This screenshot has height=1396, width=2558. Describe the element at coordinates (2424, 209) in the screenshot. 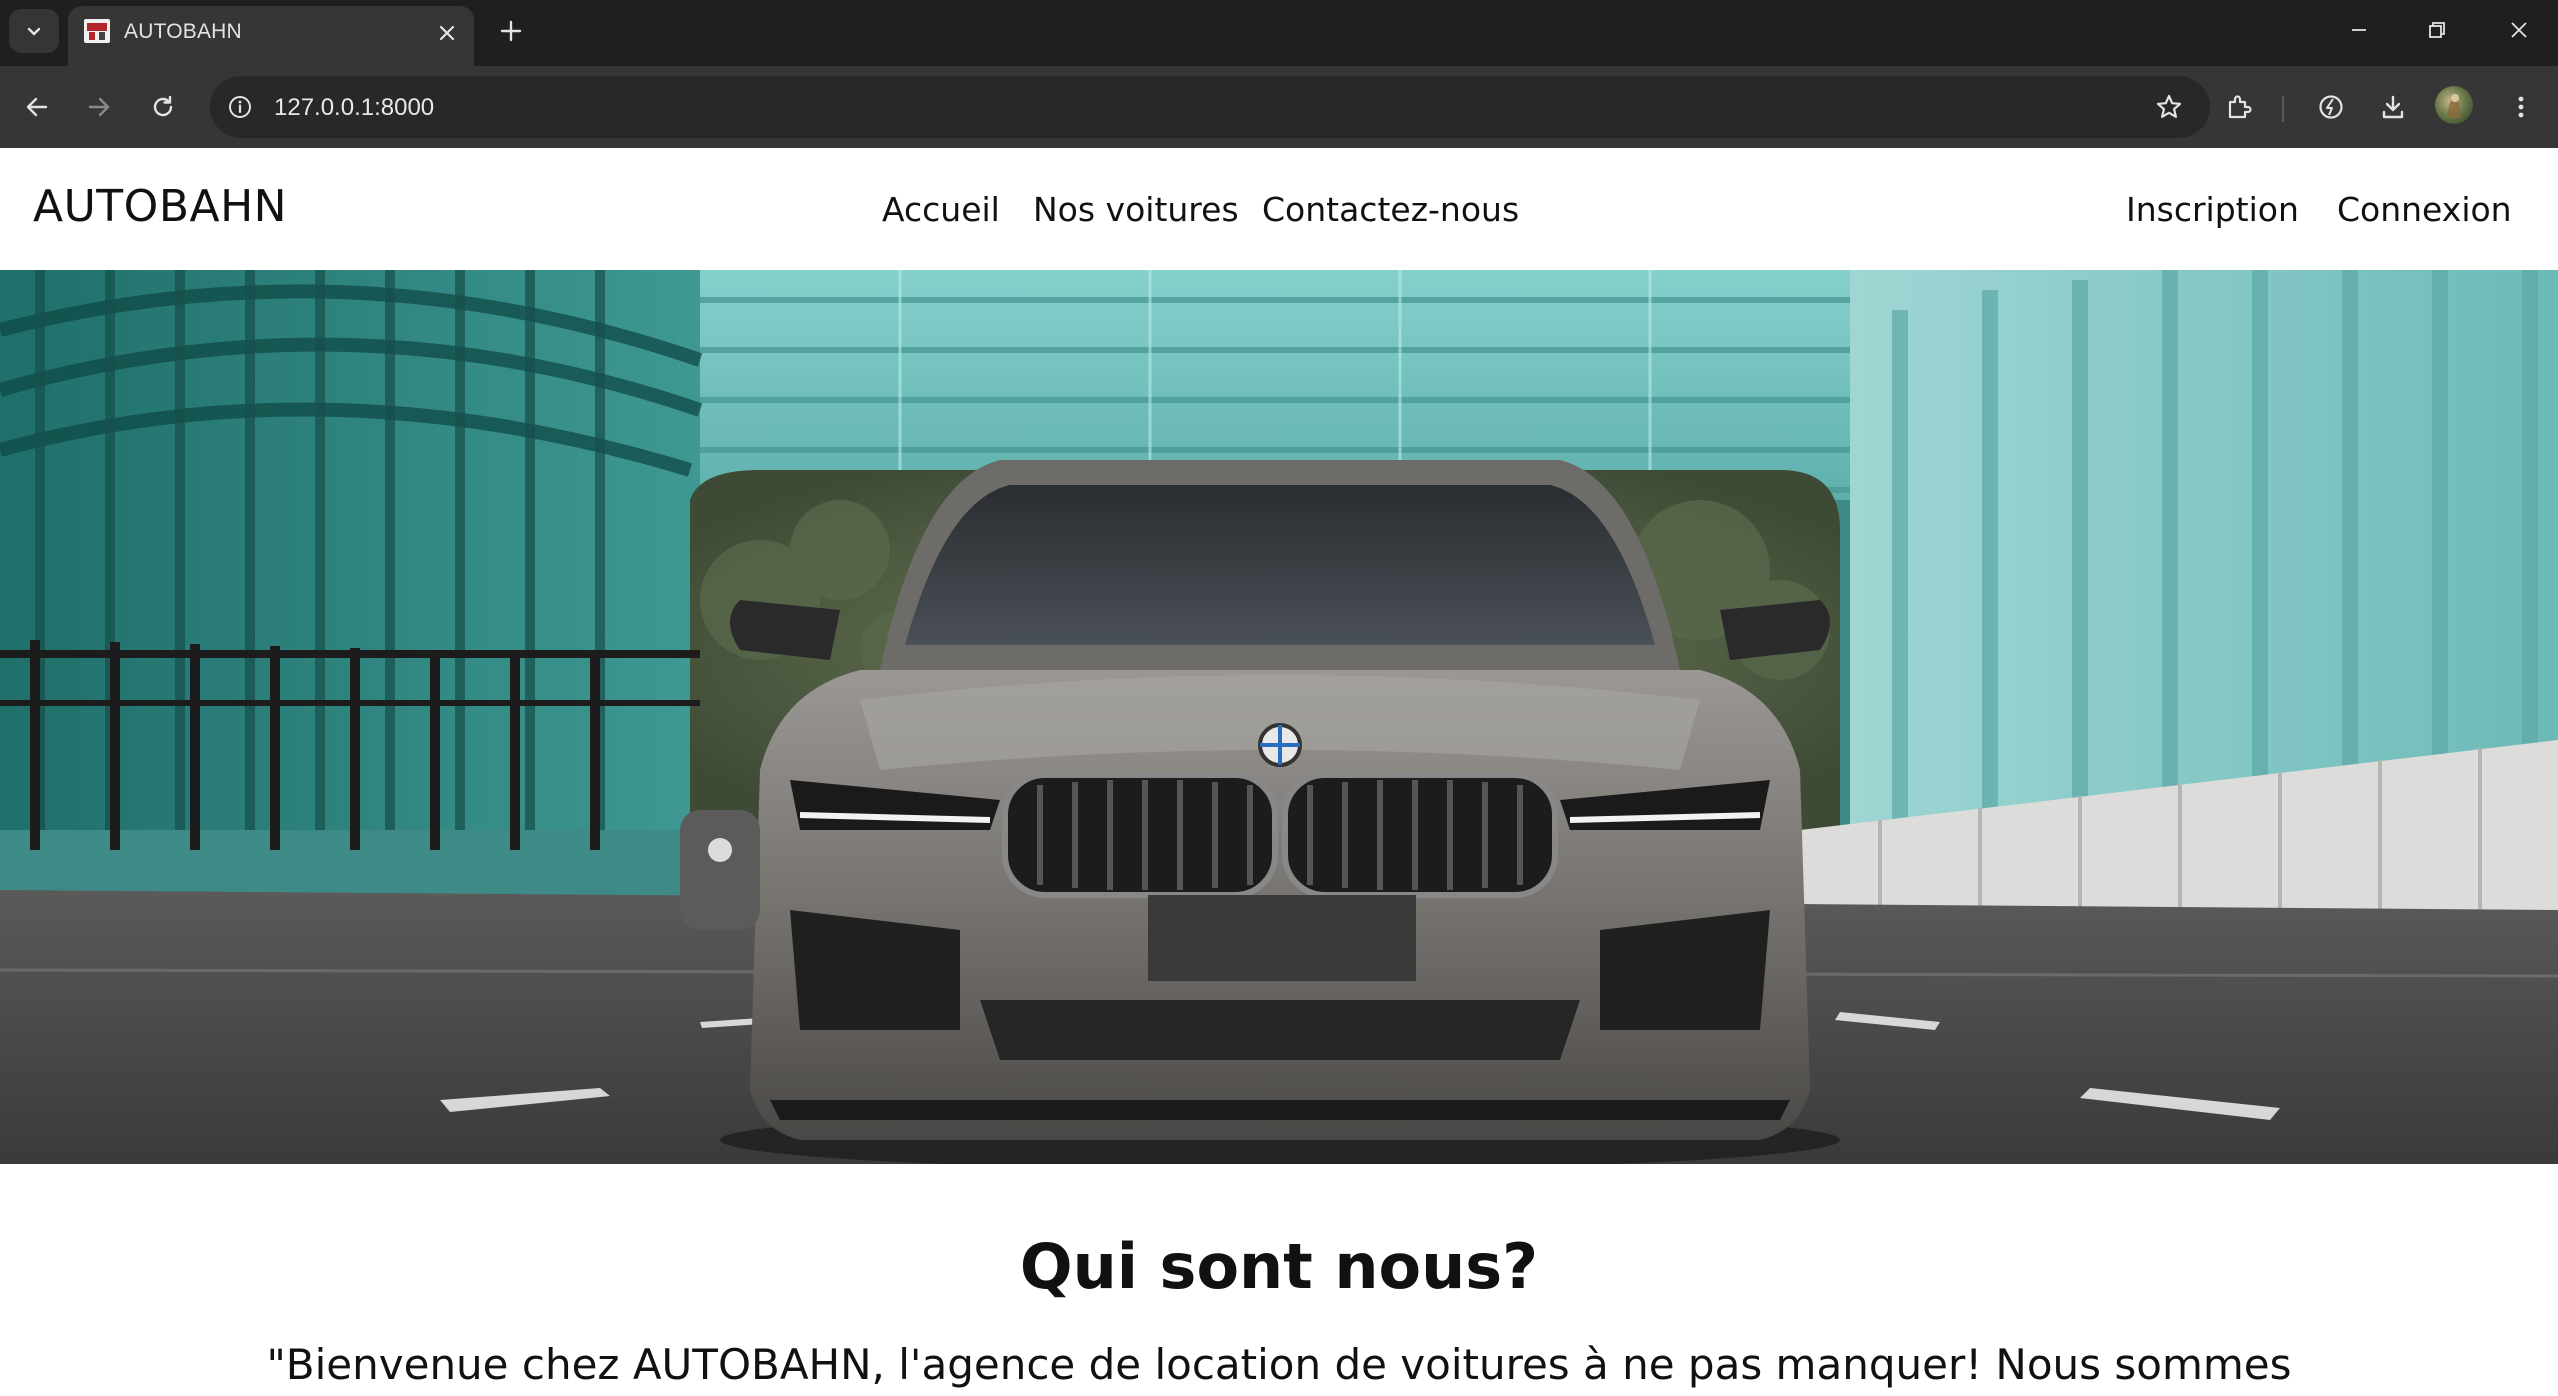

I see `nav-link-connexion: Connexion` at that location.